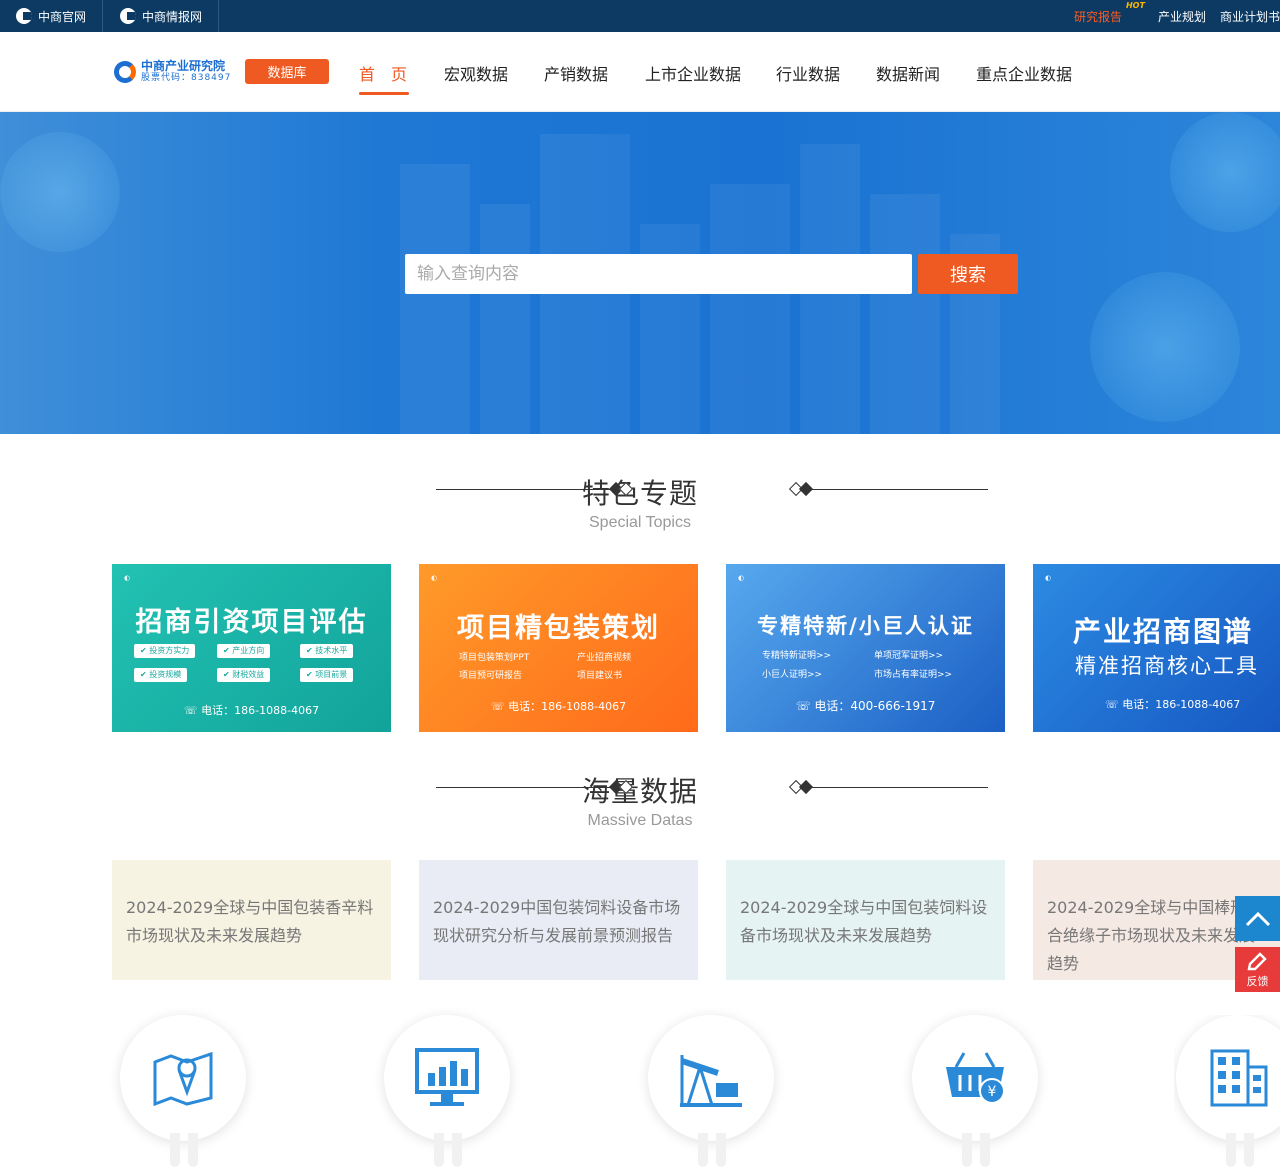 This screenshot has height=1167, width=1280. Describe the element at coordinates (1167, 666) in the screenshot. I see `topic-subtitle: 精准招商核心工具` at that location.